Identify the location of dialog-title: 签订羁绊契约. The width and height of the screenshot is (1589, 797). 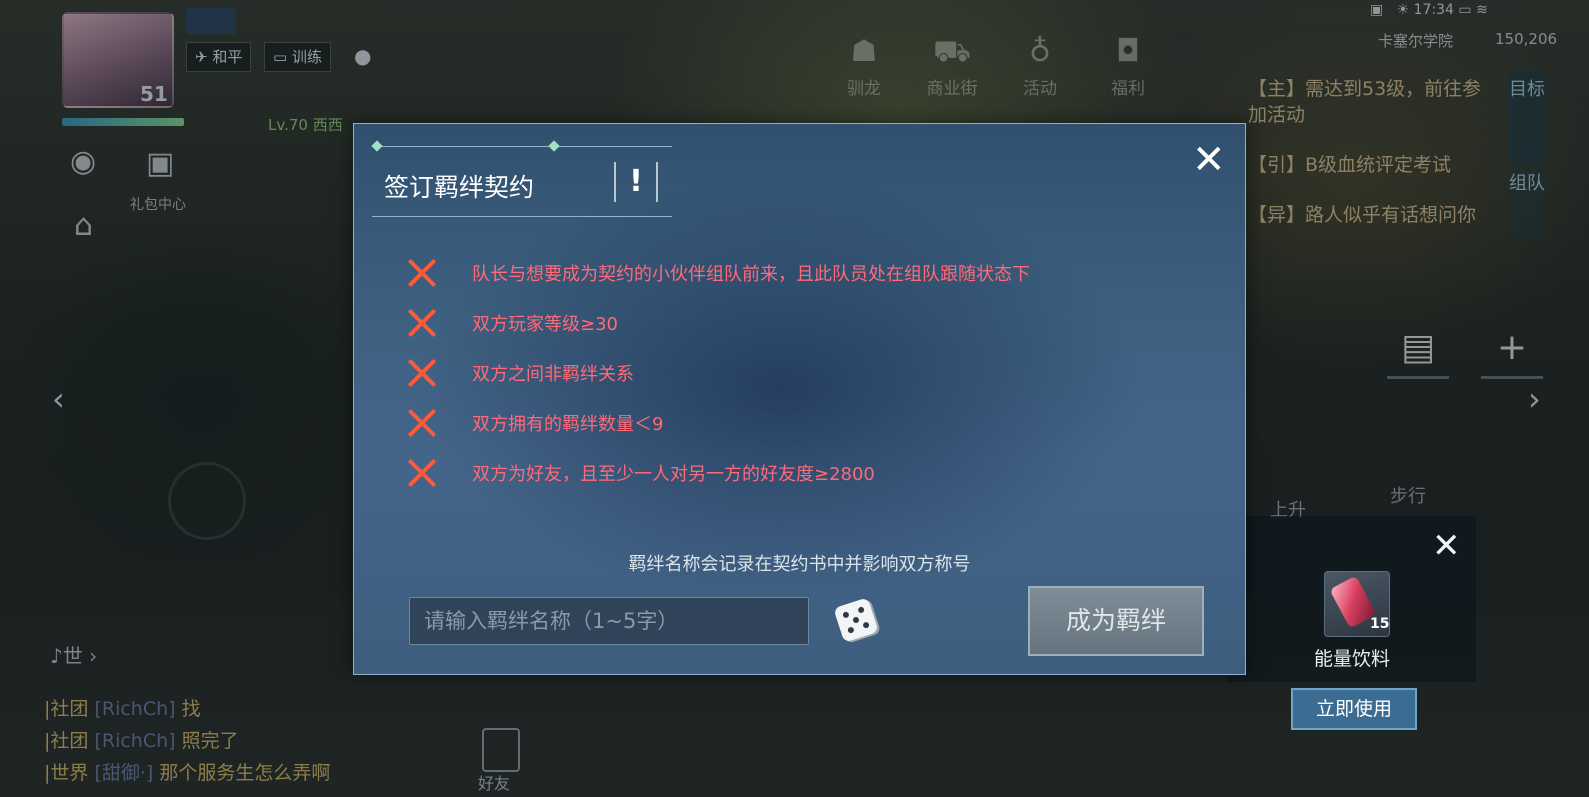
(459, 187).